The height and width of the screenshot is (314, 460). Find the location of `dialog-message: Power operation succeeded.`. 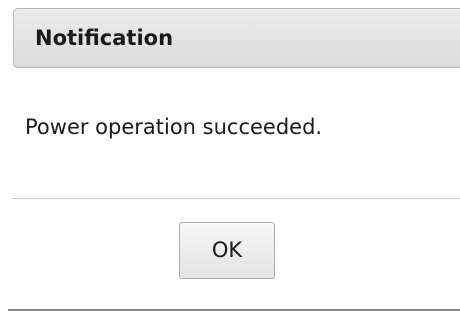

dialog-message: Power operation succeeded. is located at coordinates (174, 127).